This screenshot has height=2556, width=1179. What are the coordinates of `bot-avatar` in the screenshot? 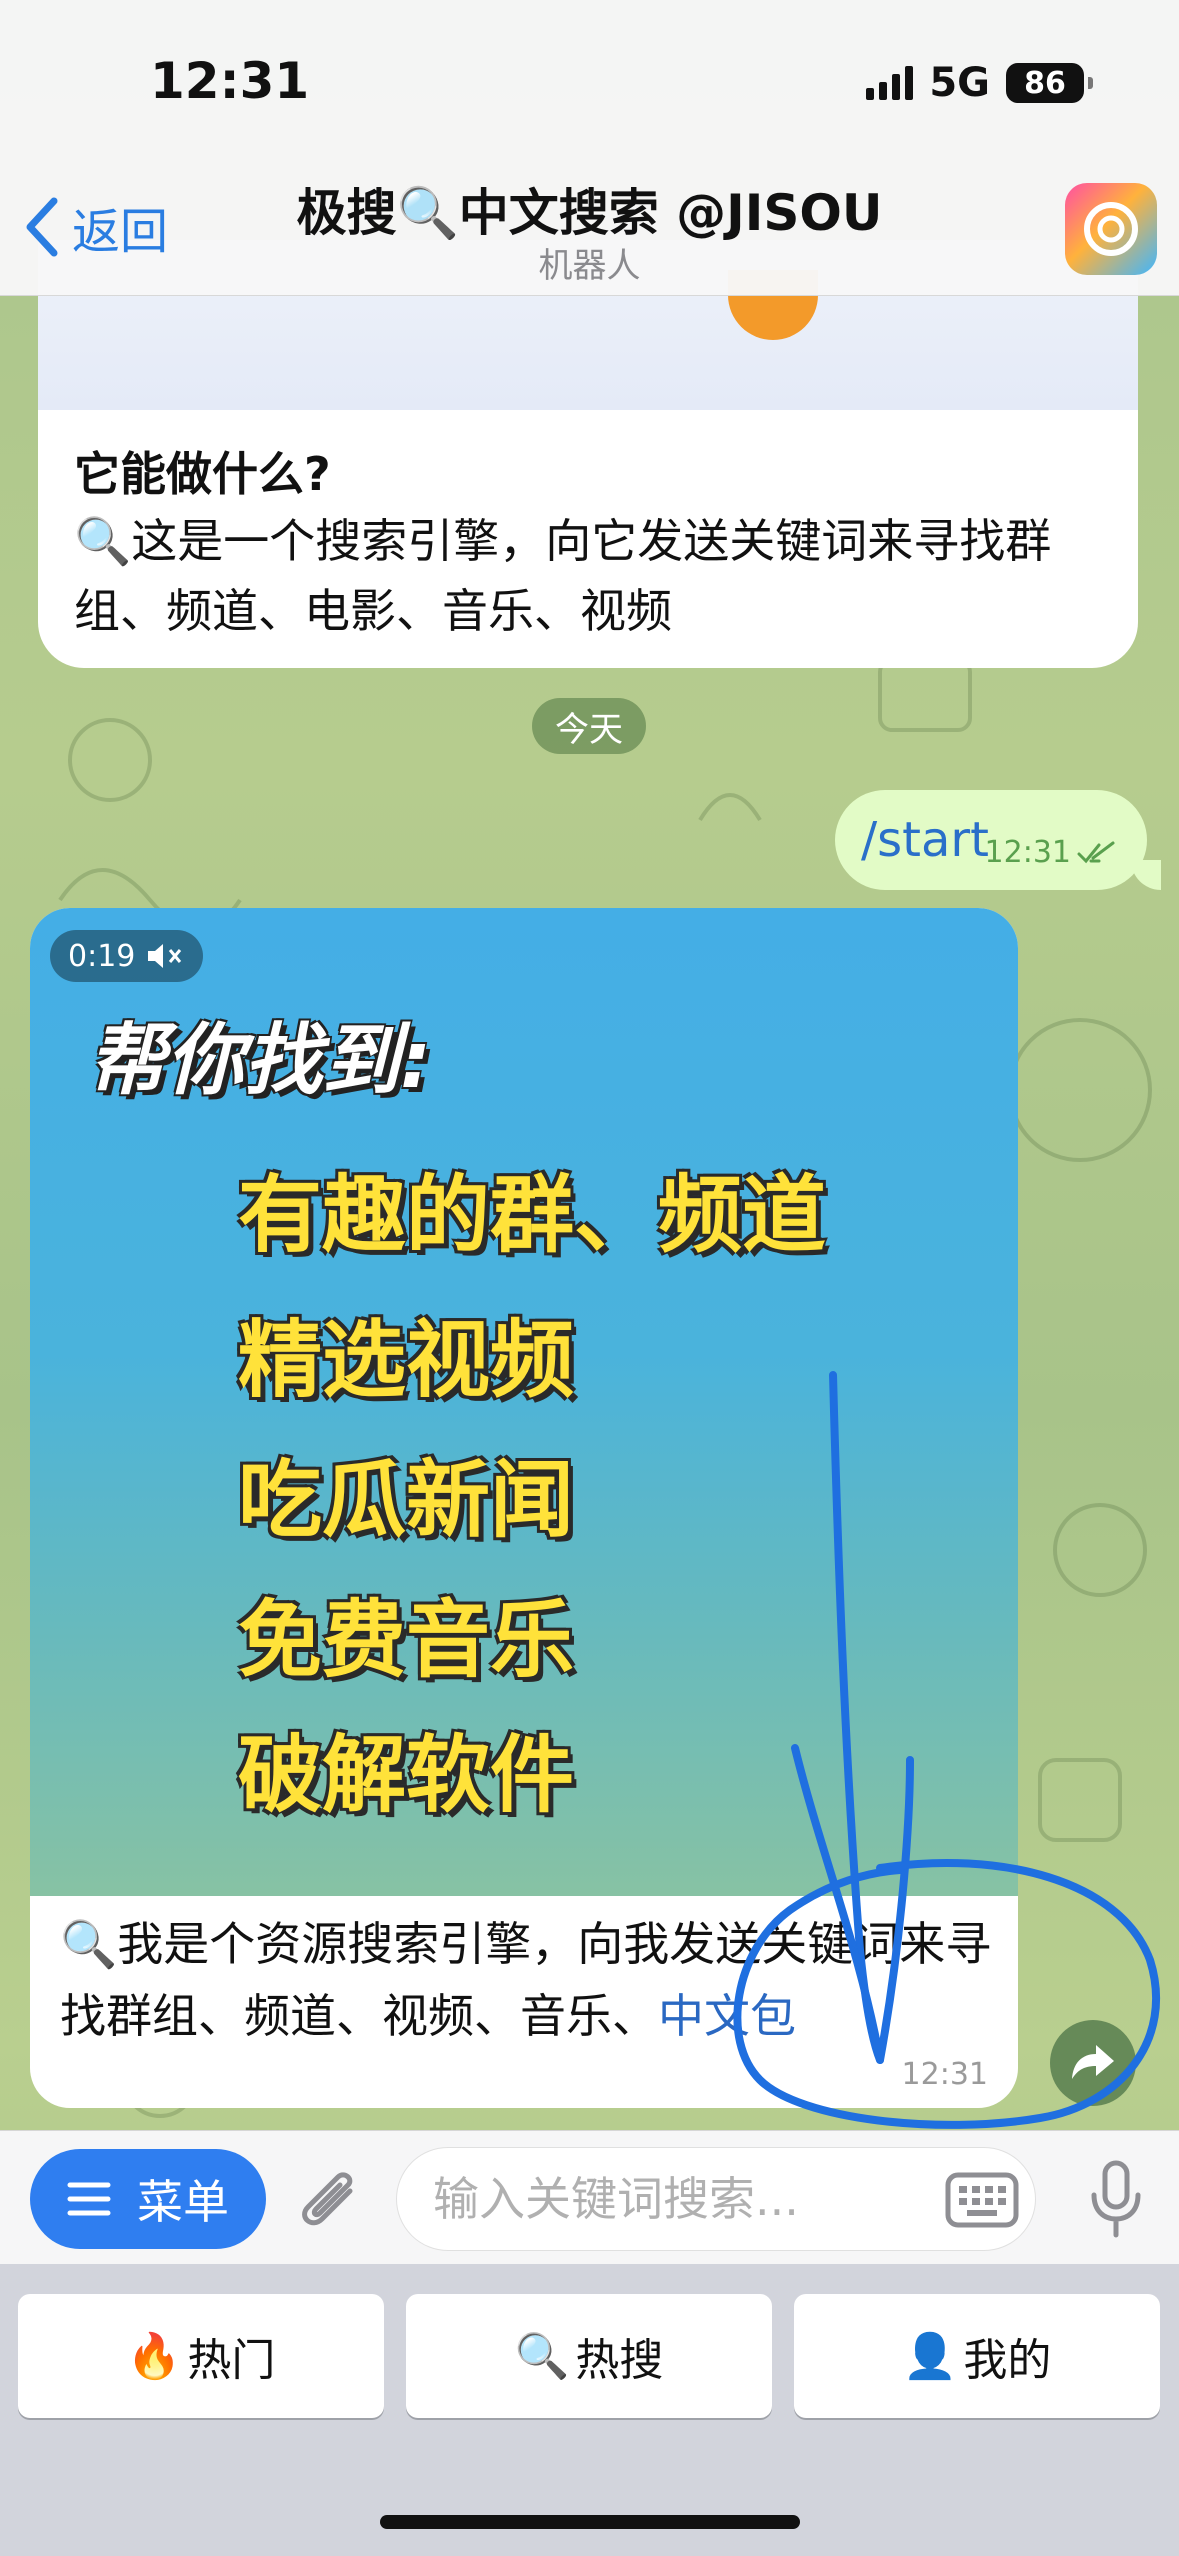 It's located at (1111, 229).